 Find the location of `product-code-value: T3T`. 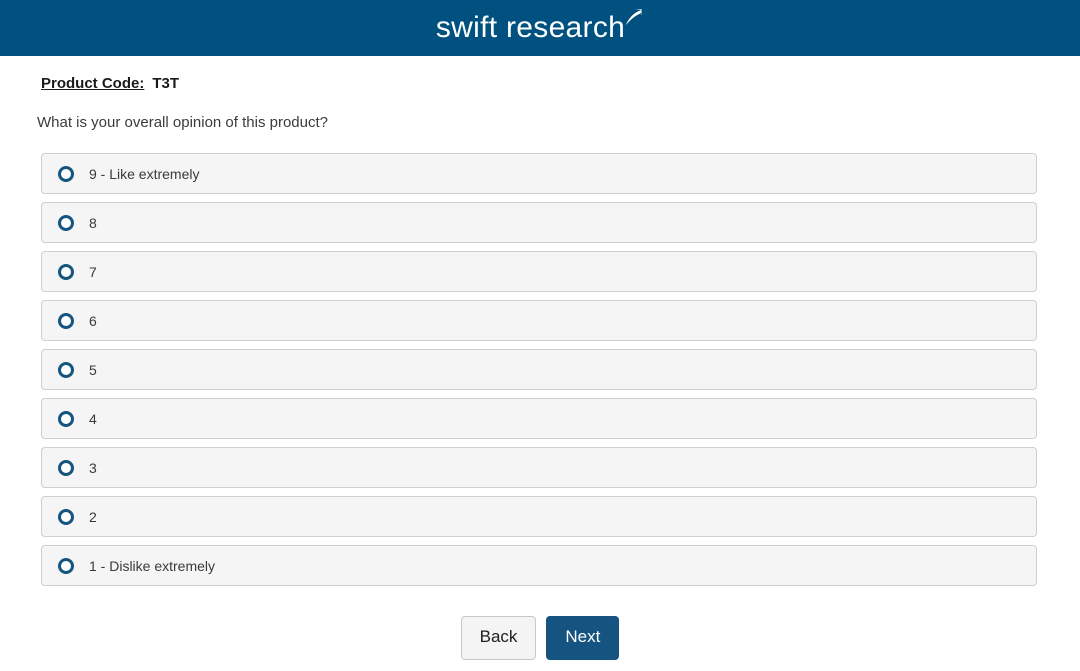

product-code-value: T3T is located at coordinates (166, 83).